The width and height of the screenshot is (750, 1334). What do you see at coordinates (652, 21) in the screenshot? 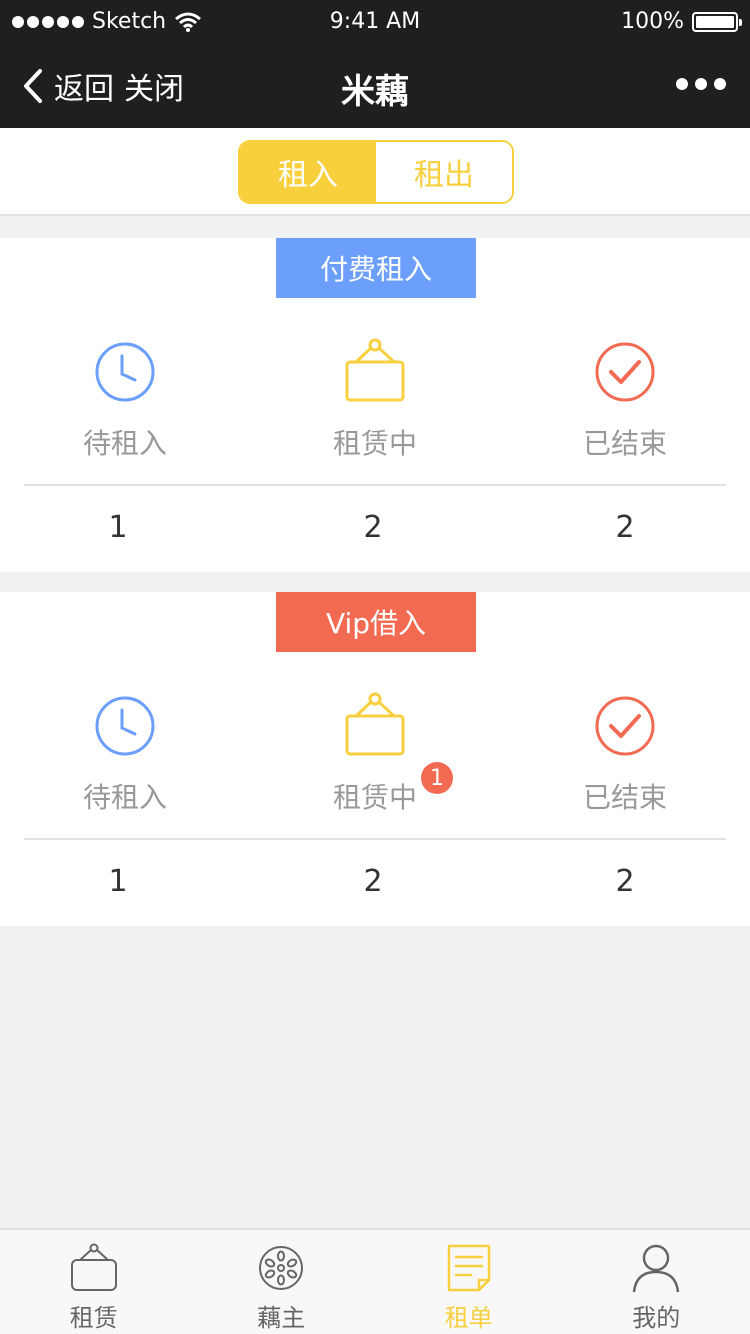
I see `battery-percent: 100%` at bounding box center [652, 21].